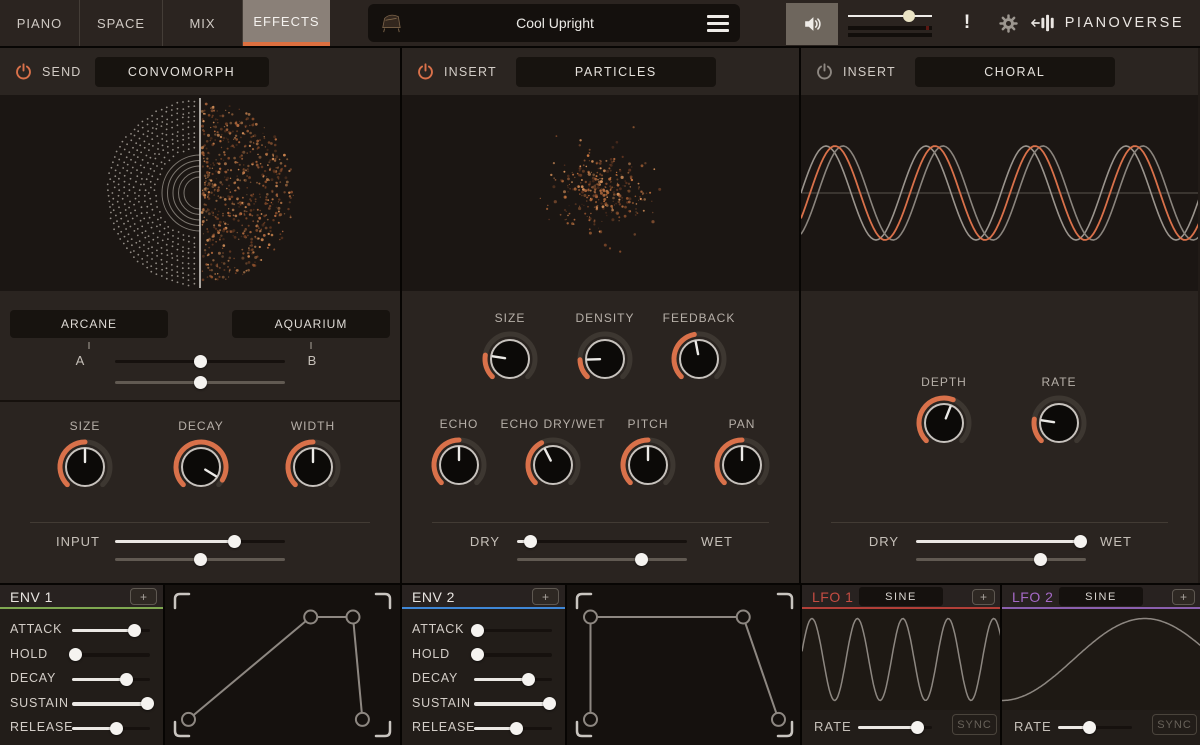 This screenshot has width=1200, height=745. I want to click on attack-label: ATTACK, so click(36, 629).